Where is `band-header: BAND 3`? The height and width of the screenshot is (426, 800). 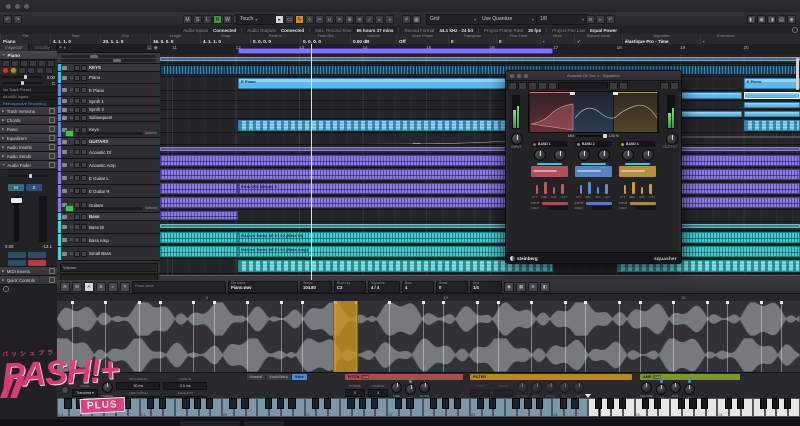 band-header: BAND 3 is located at coordinates (637, 144).